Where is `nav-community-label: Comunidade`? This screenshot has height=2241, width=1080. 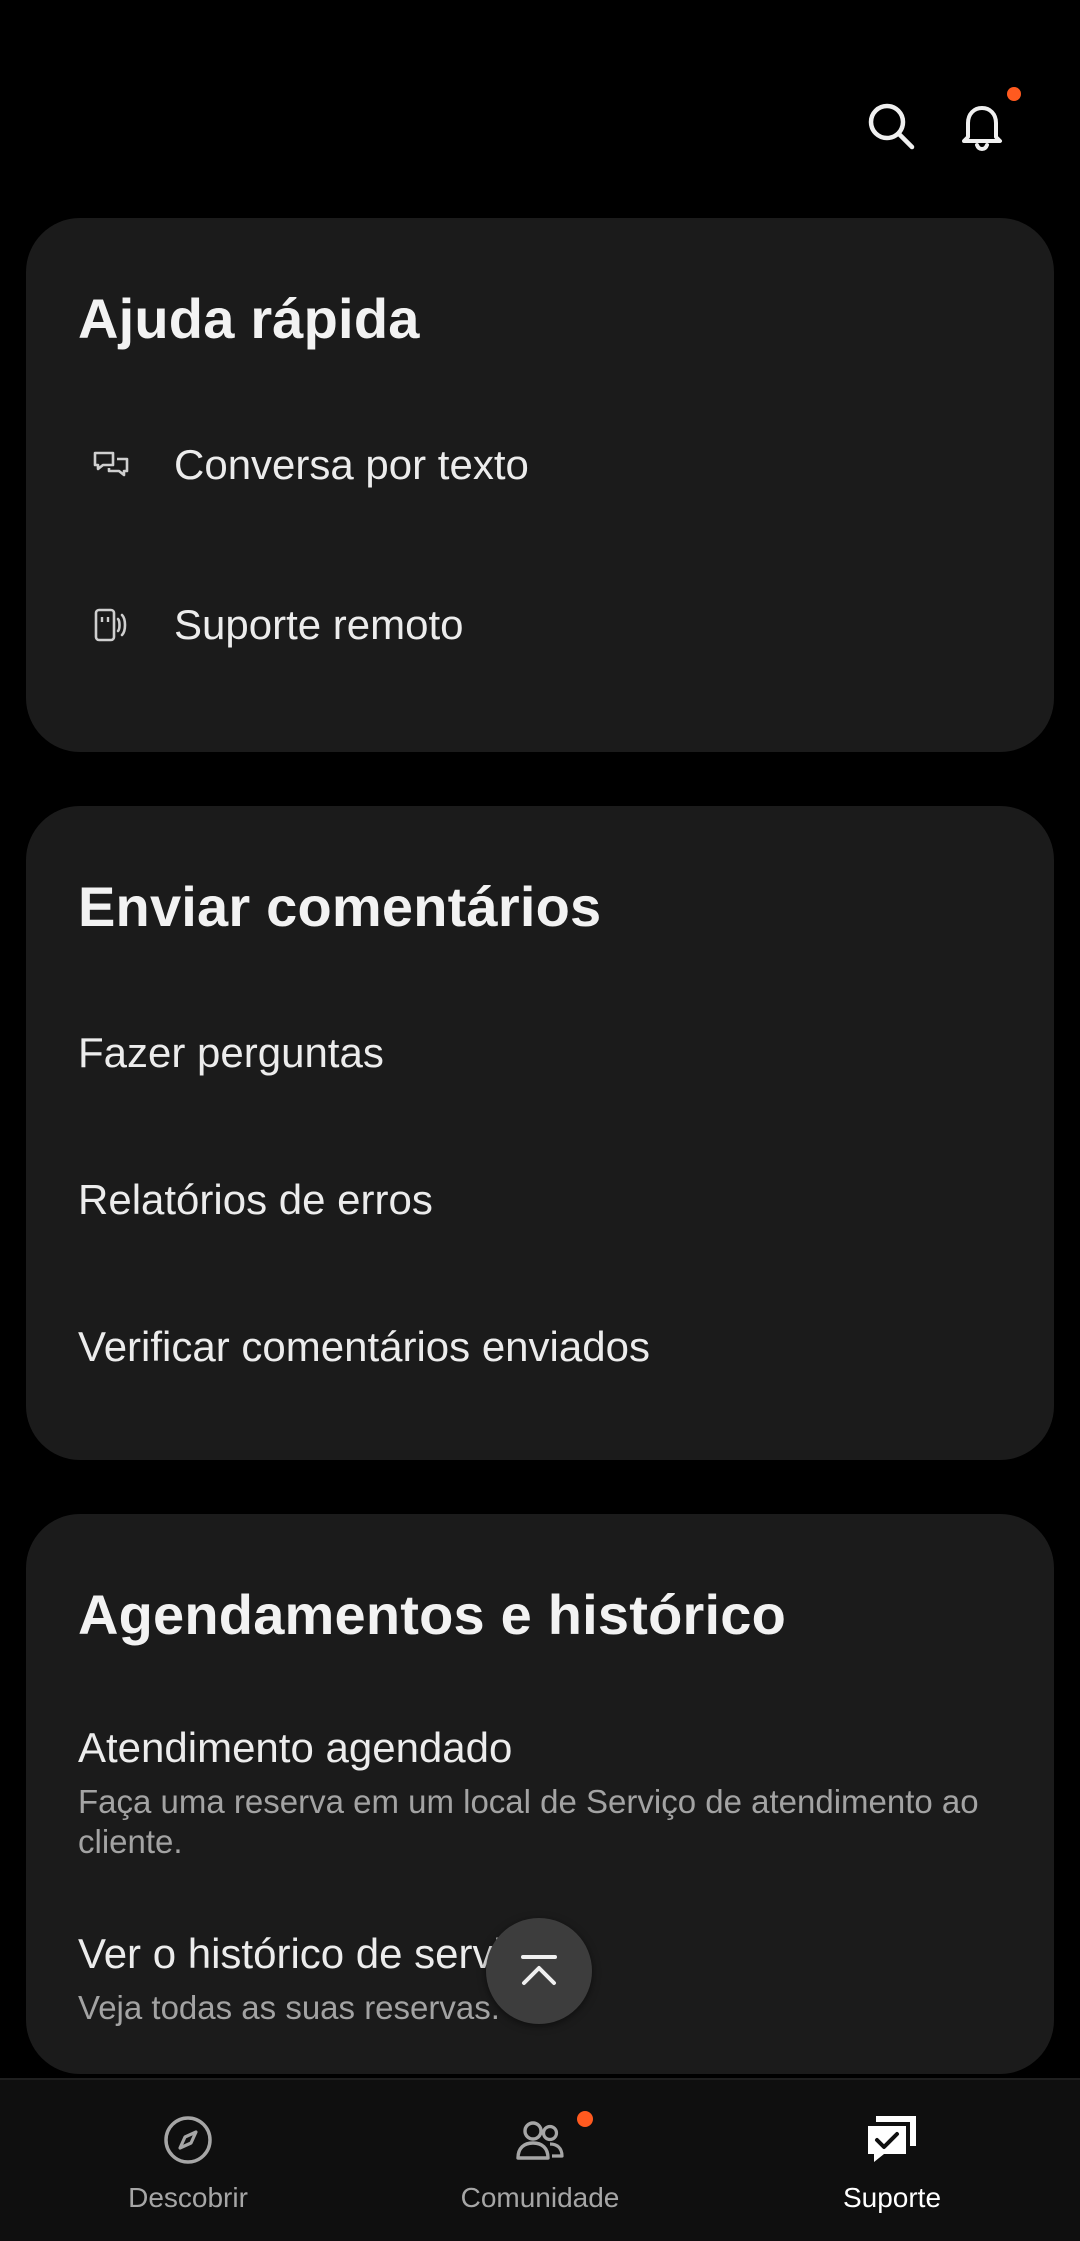 nav-community-label: Comunidade is located at coordinates (540, 2197).